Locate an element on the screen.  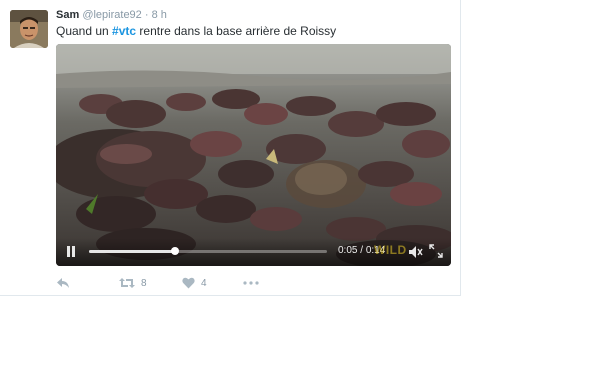
retweet-icon is located at coordinates (127, 283).